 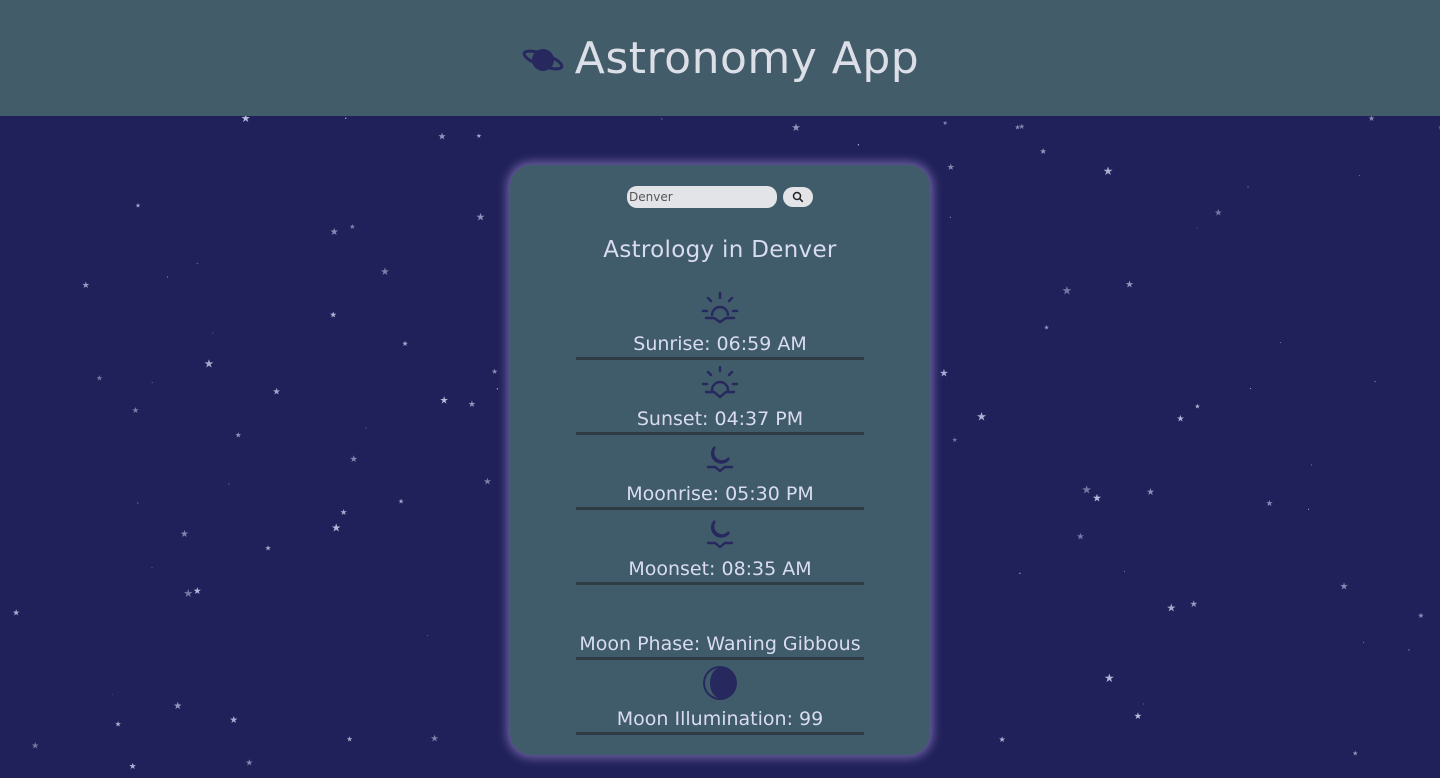 I want to click on moonset-row: Moonset: 08:35 AM, so click(x=720, y=550).